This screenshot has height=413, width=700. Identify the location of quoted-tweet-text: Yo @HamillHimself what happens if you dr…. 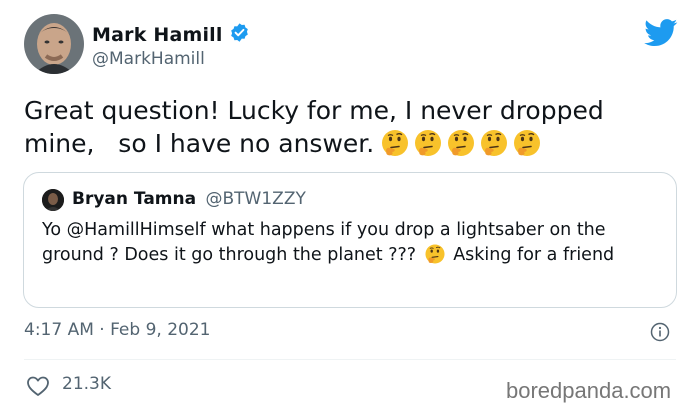
(352, 243).